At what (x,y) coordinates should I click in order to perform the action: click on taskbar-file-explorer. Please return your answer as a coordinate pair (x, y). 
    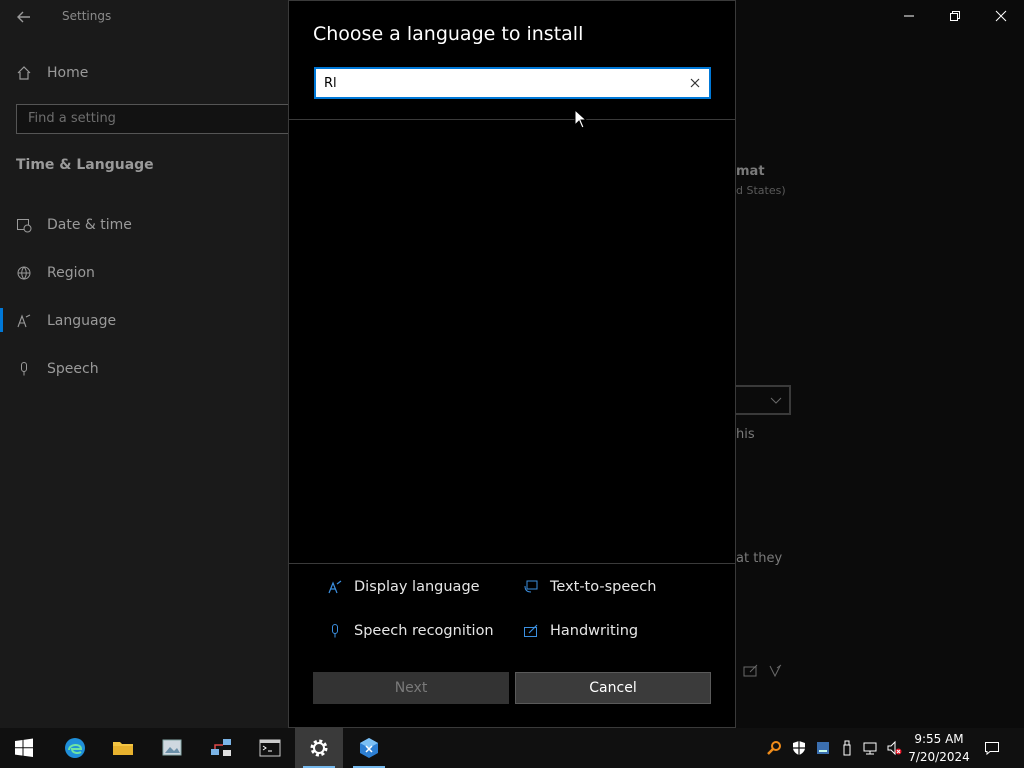
    Looking at the image, I should click on (123, 748).